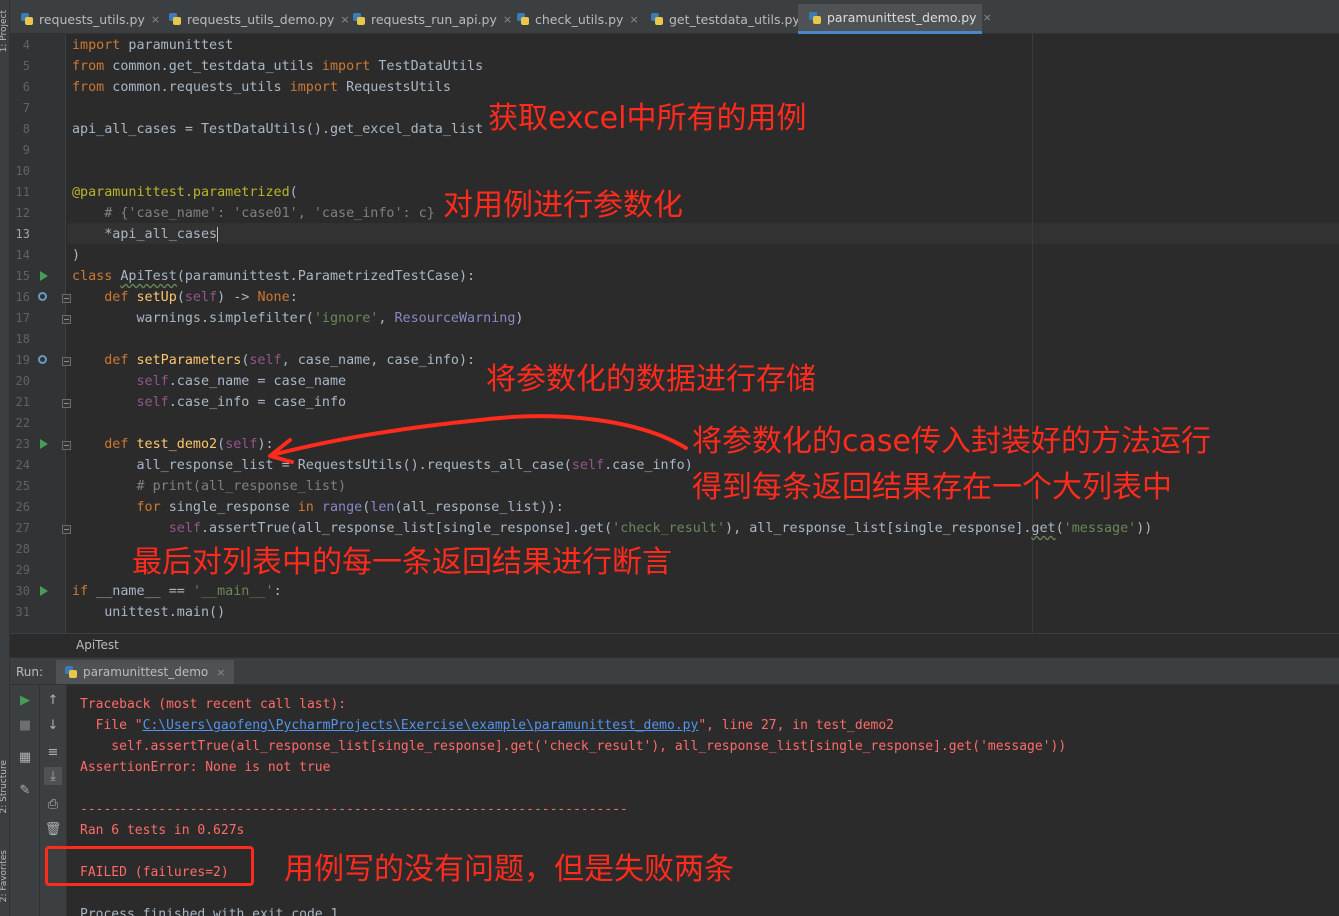 The height and width of the screenshot is (916, 1339). I want to click on pin-icon: ✎, so click(25, 790).